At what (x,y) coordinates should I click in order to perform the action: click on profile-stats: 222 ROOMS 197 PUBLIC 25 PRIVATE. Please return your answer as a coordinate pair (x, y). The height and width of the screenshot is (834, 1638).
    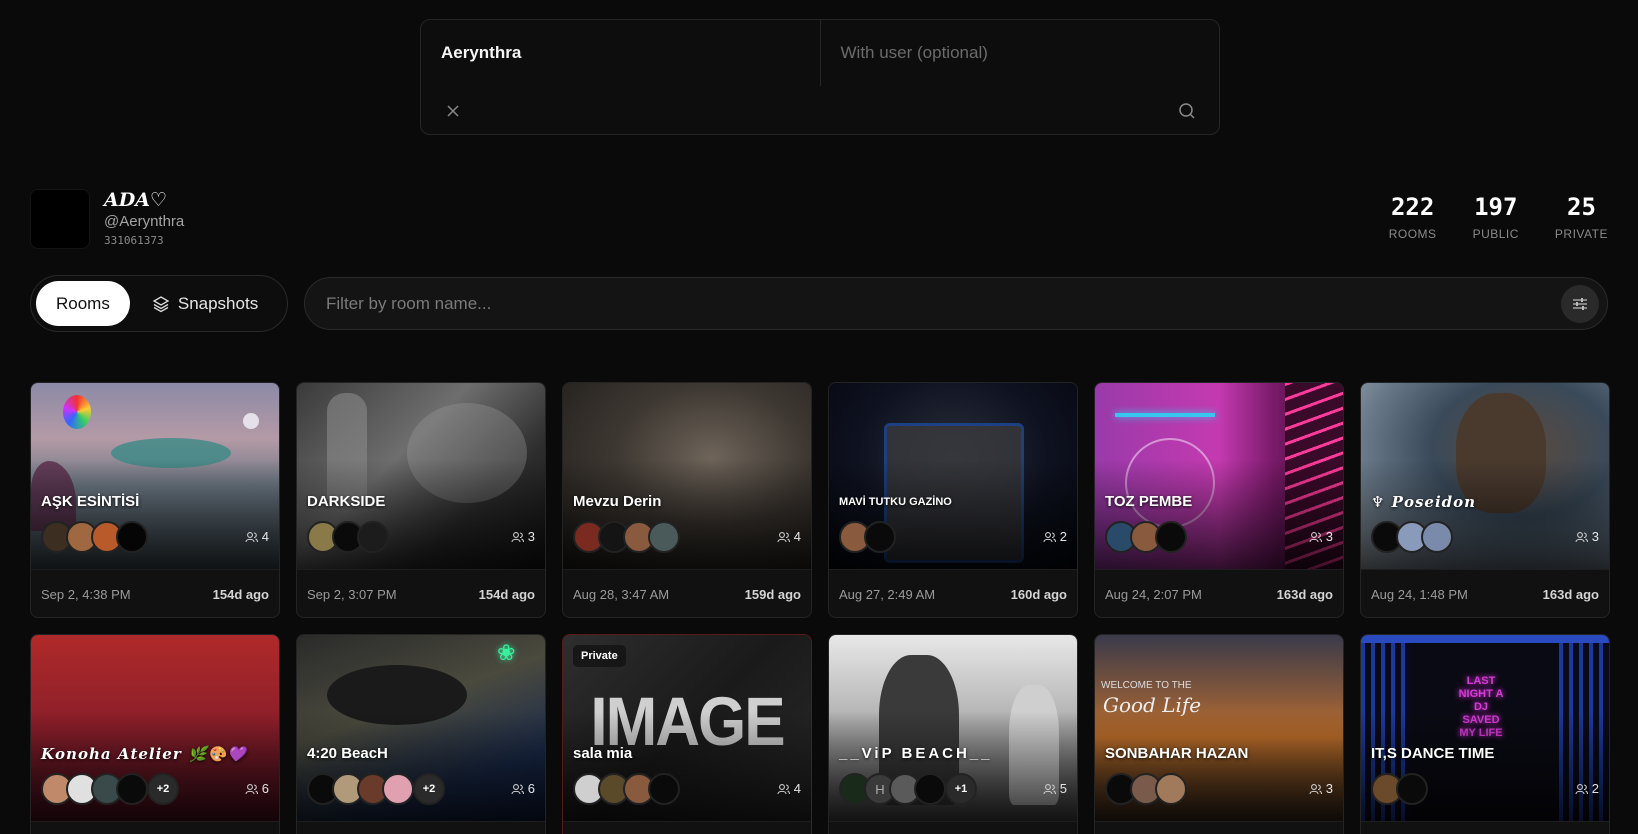
    Looking at the image, I should click on (1498, 217).